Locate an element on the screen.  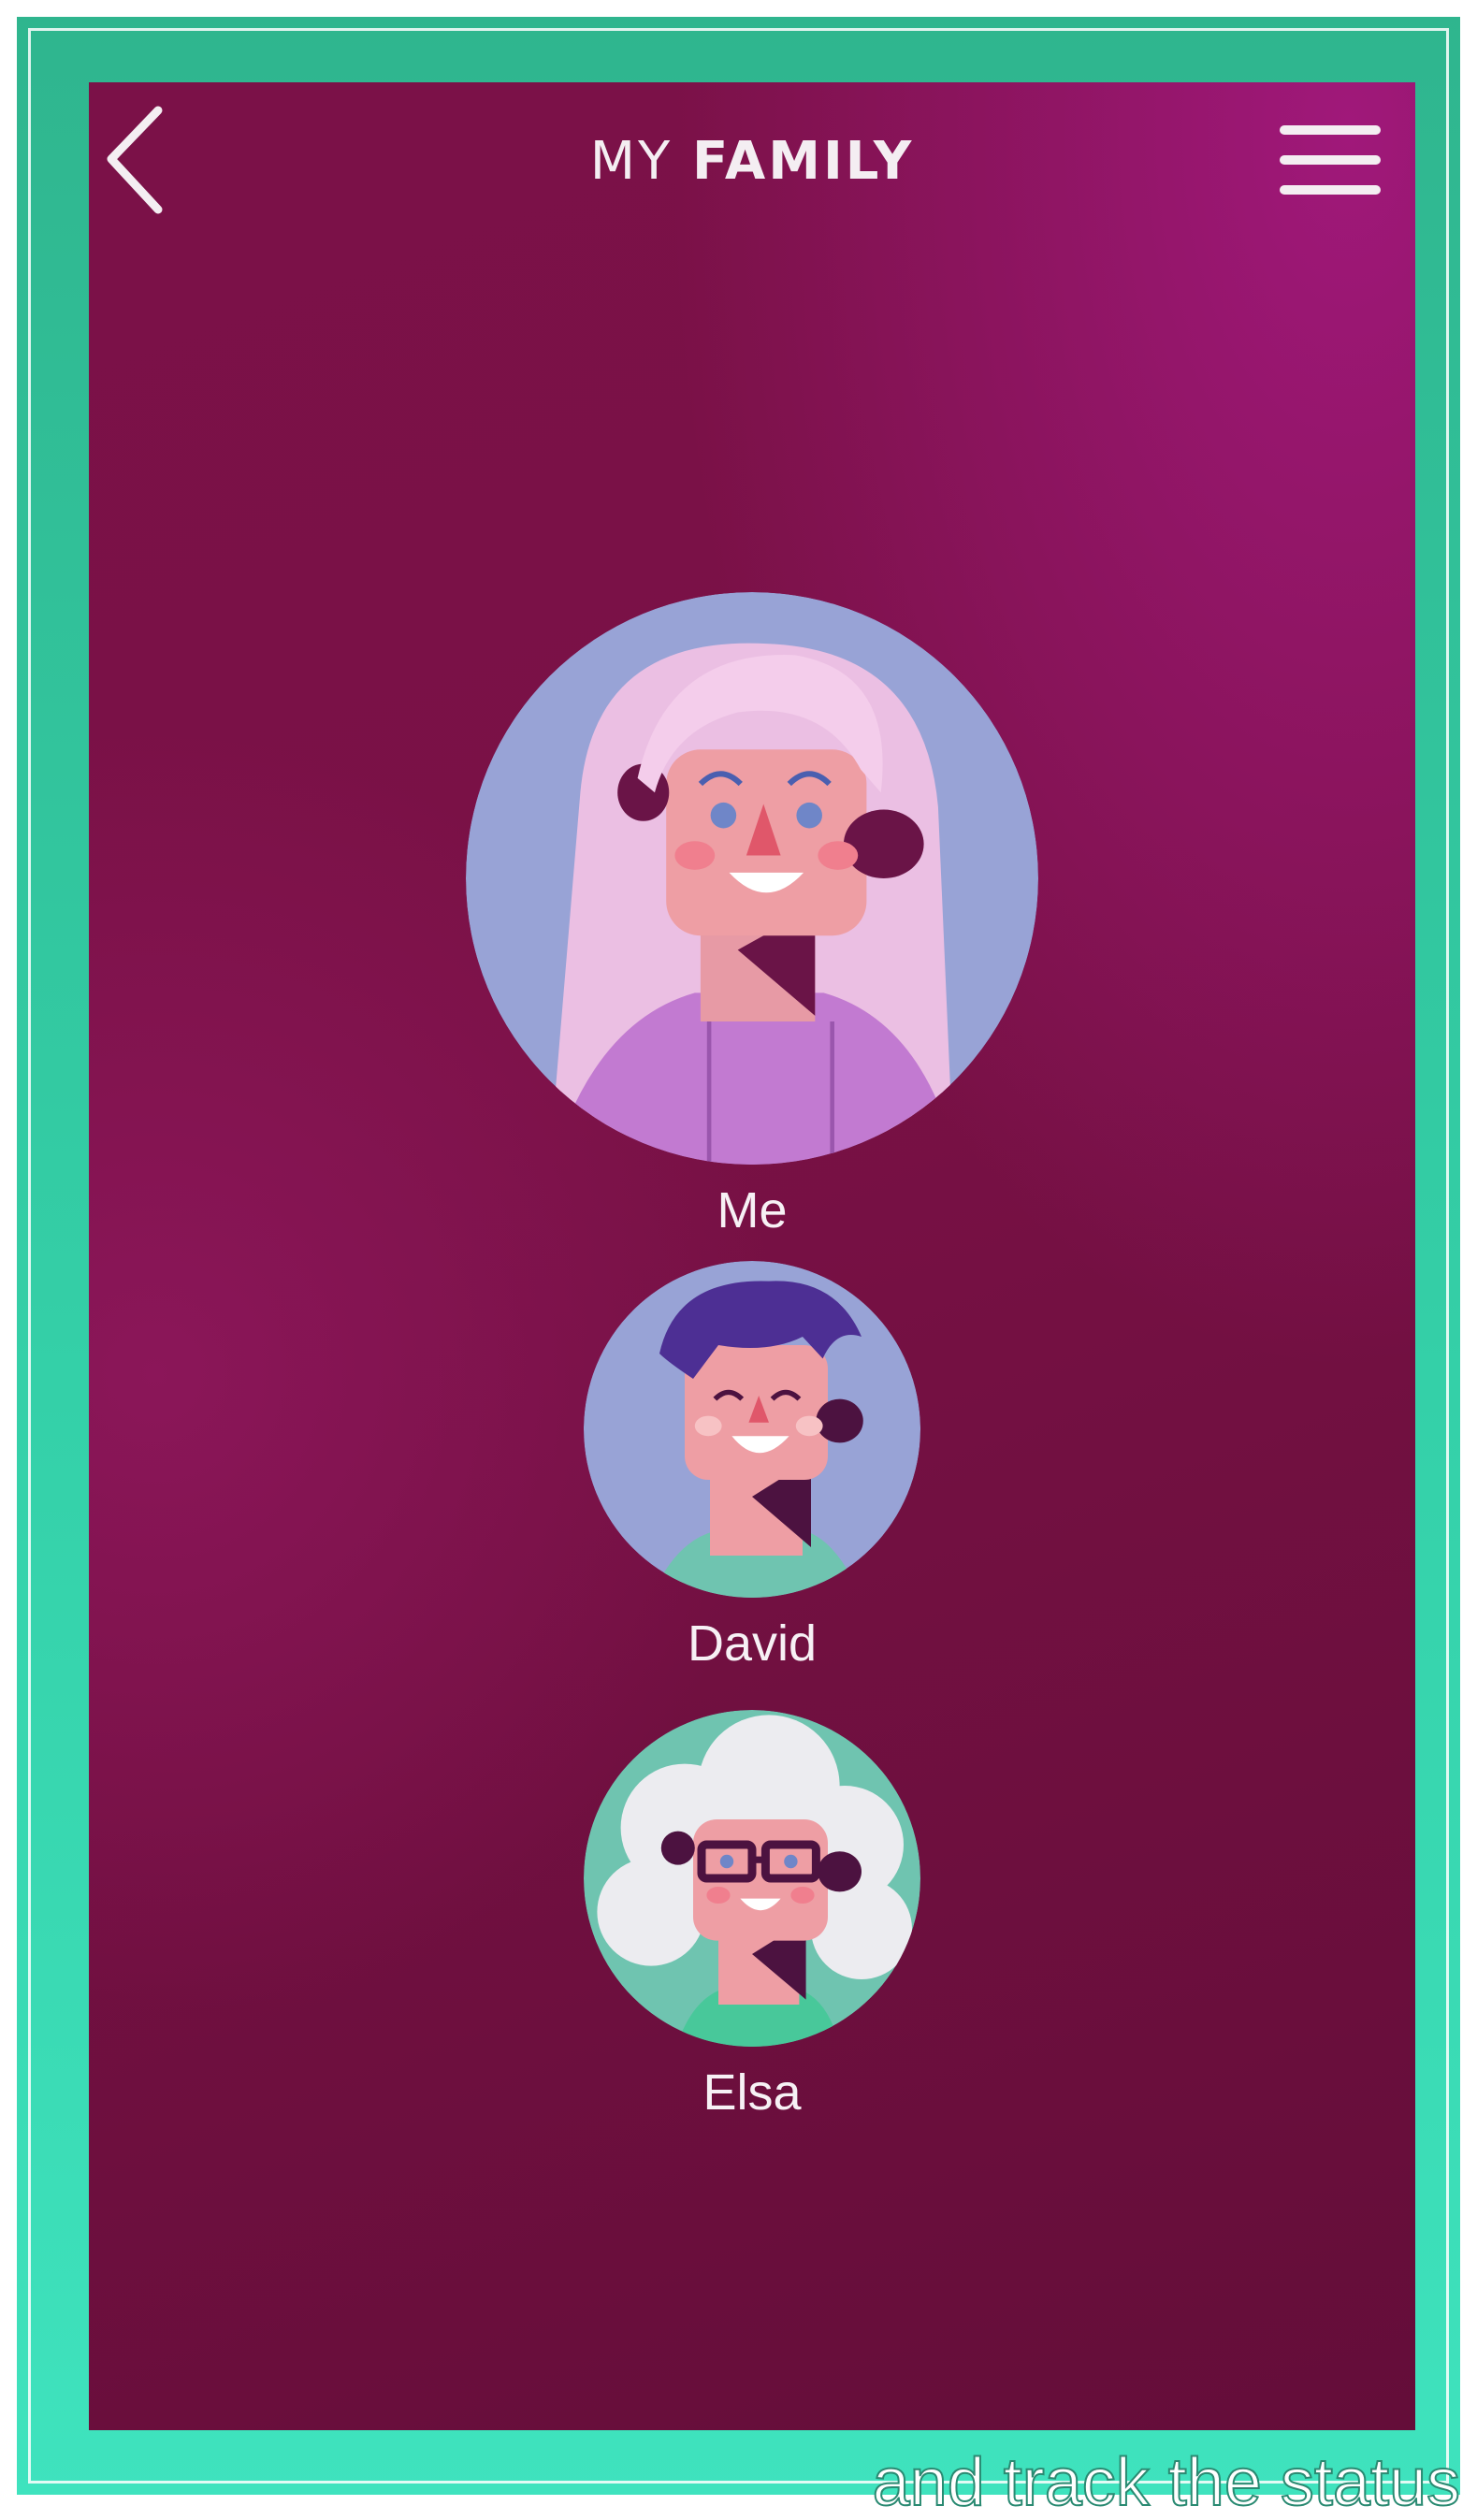
avatar-david is located at coordinates (752, 1429).